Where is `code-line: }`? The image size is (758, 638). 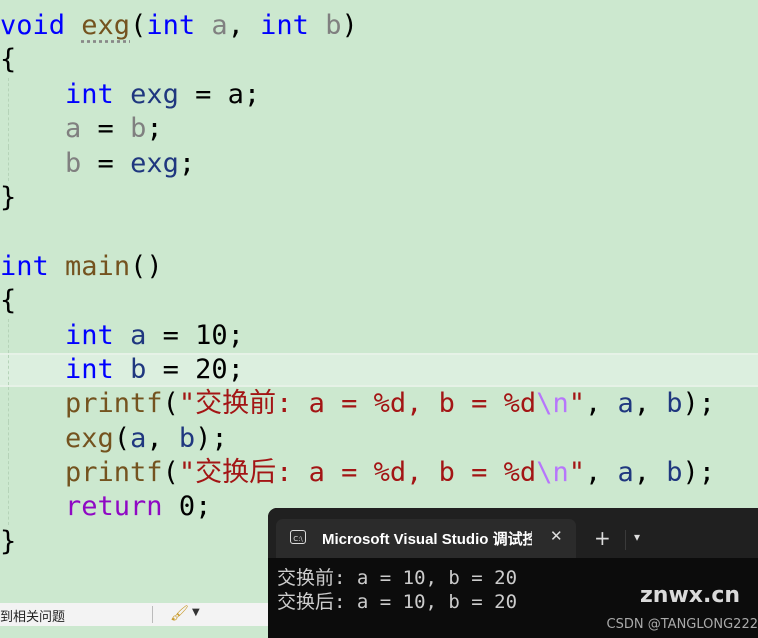 code-line: } is located at coordinates (379, 198).